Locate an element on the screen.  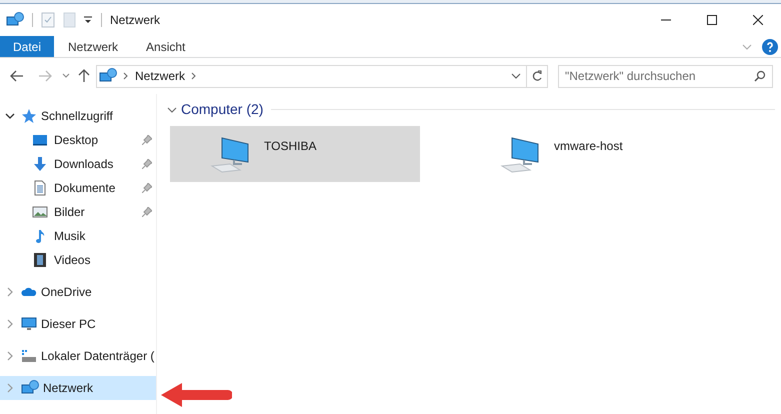
ribbon-tab: Ansicht is located at coordinates (166, 46).